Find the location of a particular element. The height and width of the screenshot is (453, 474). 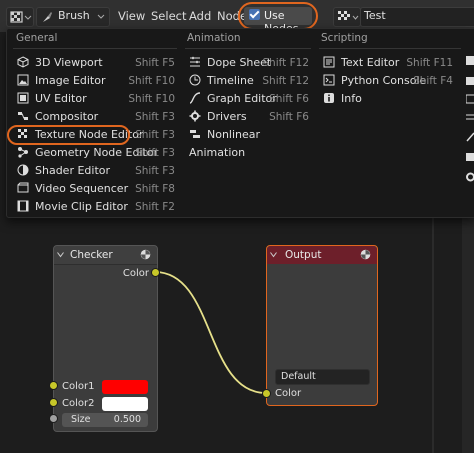

output-input-socket is located at coordinates (266, 393).